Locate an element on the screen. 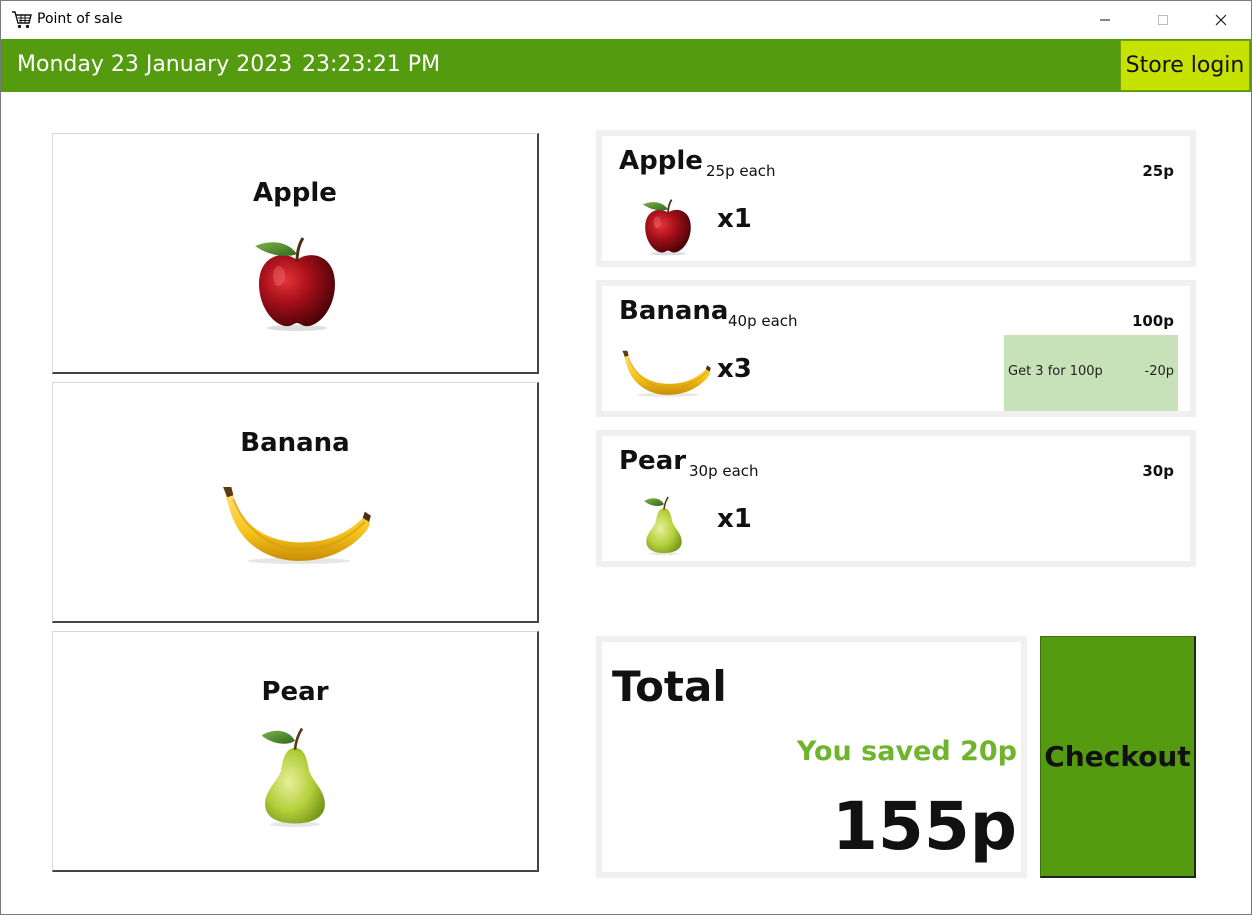 This screenshot has width=1252, height=915. total-panel: Total You saved 20p 155p is located at coordinates (811, 757).